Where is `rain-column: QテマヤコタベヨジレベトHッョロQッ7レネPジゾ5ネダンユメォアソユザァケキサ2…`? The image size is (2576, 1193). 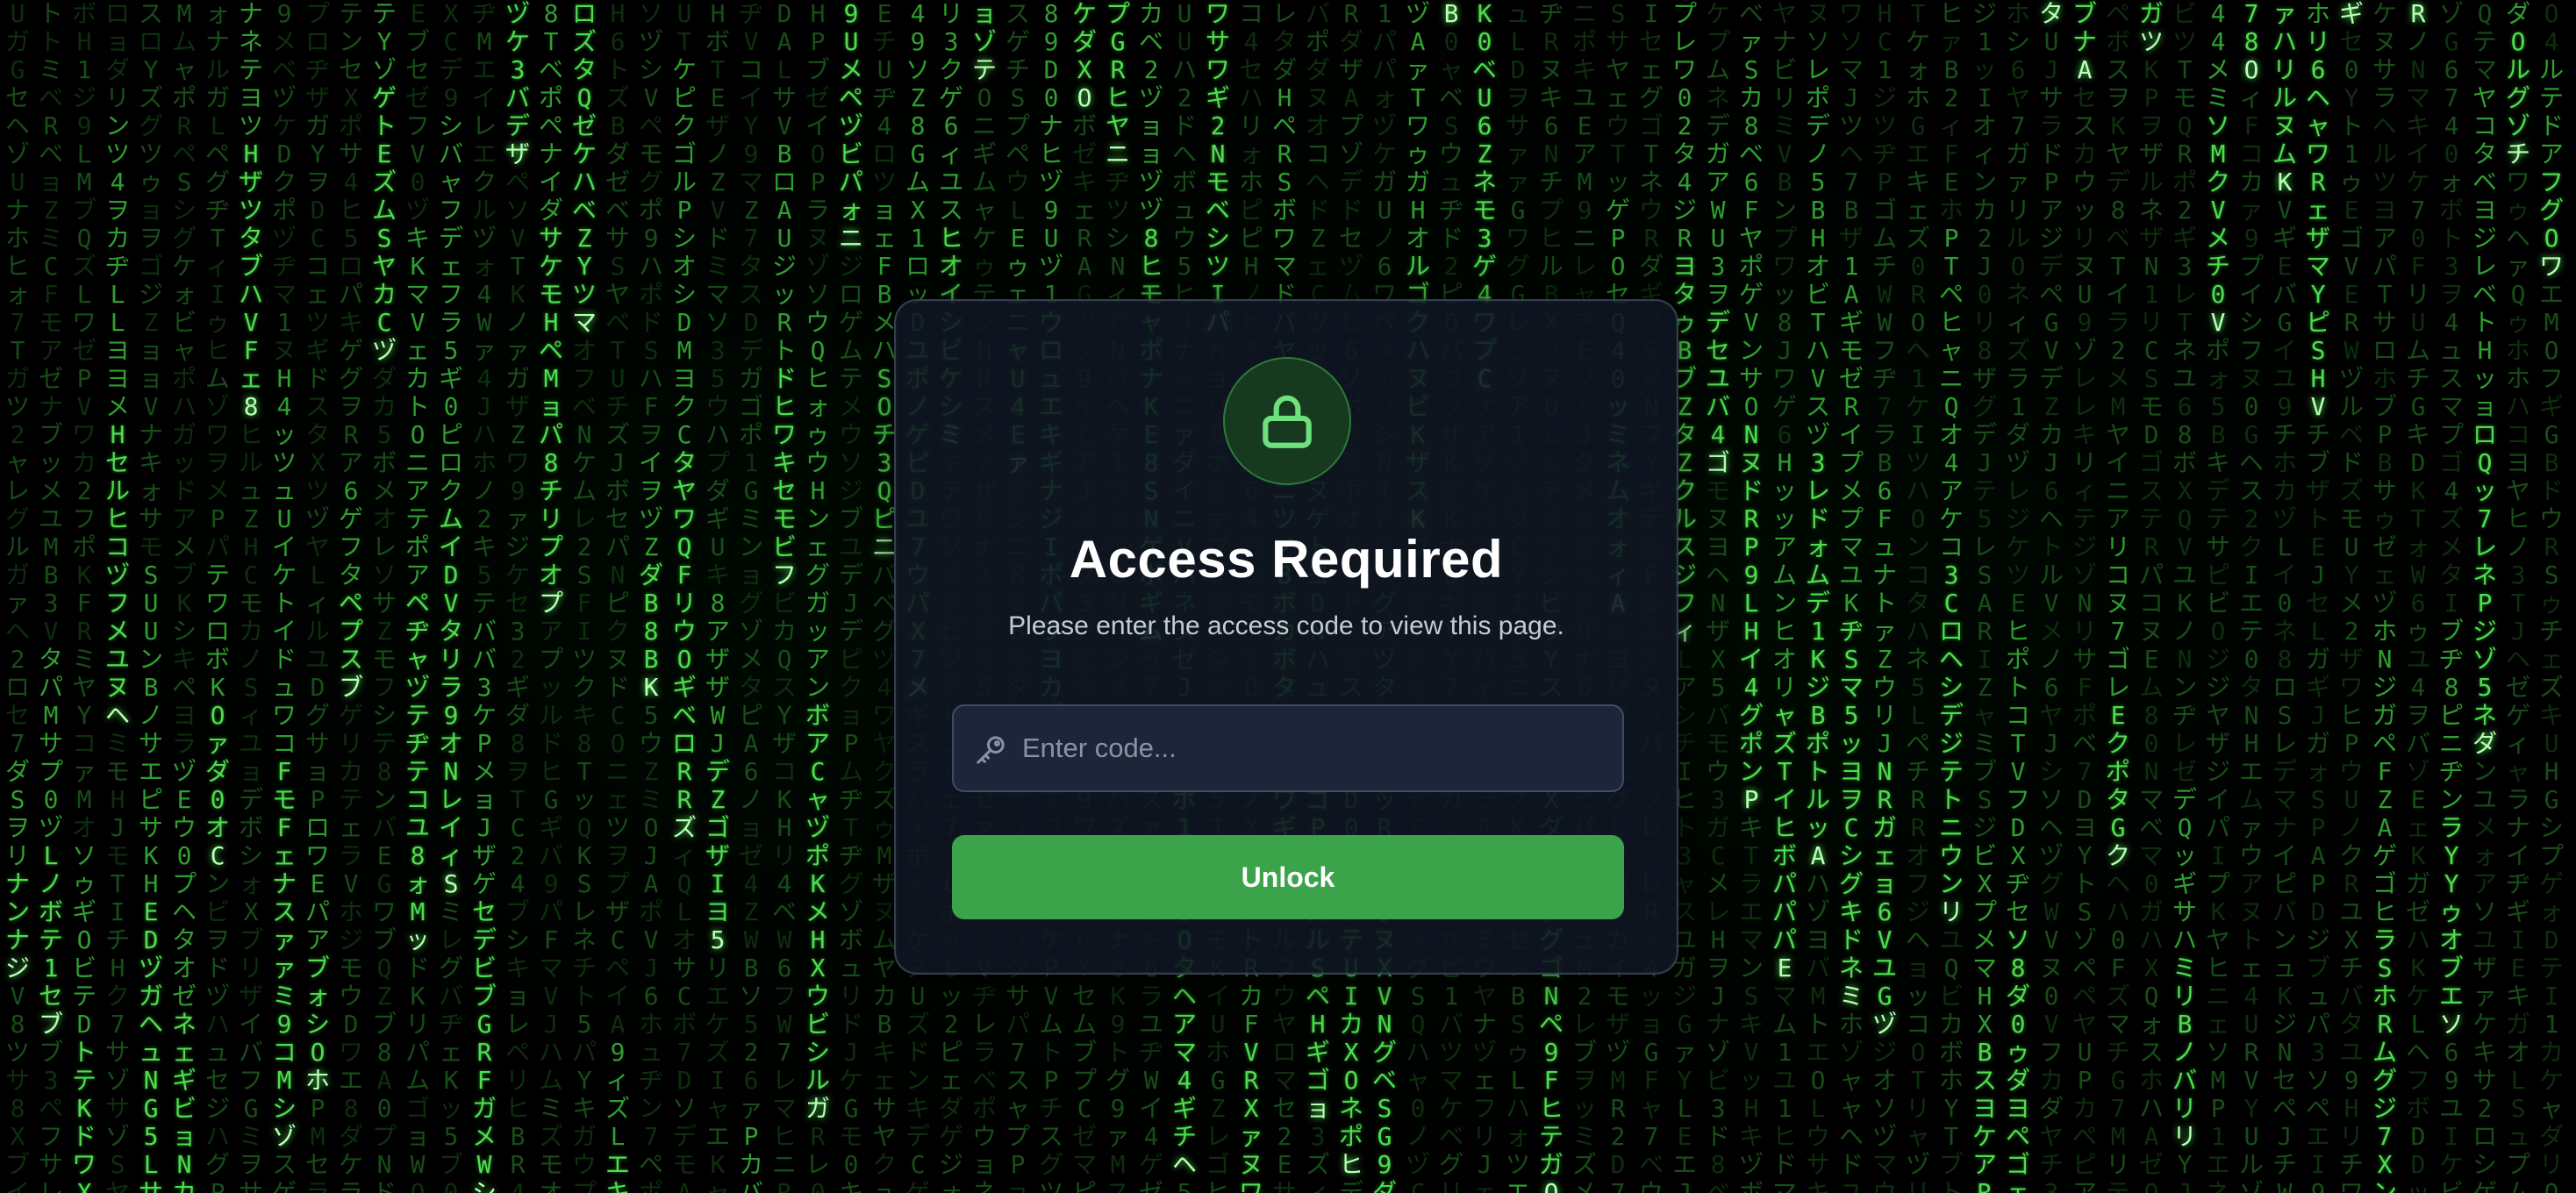
rain-column: QテマヤコタベヨジレベトHッョロQッ7レネPジゾ5ネダンユメォアソユザァケキサ2… is located at coordinates (2484, 596).